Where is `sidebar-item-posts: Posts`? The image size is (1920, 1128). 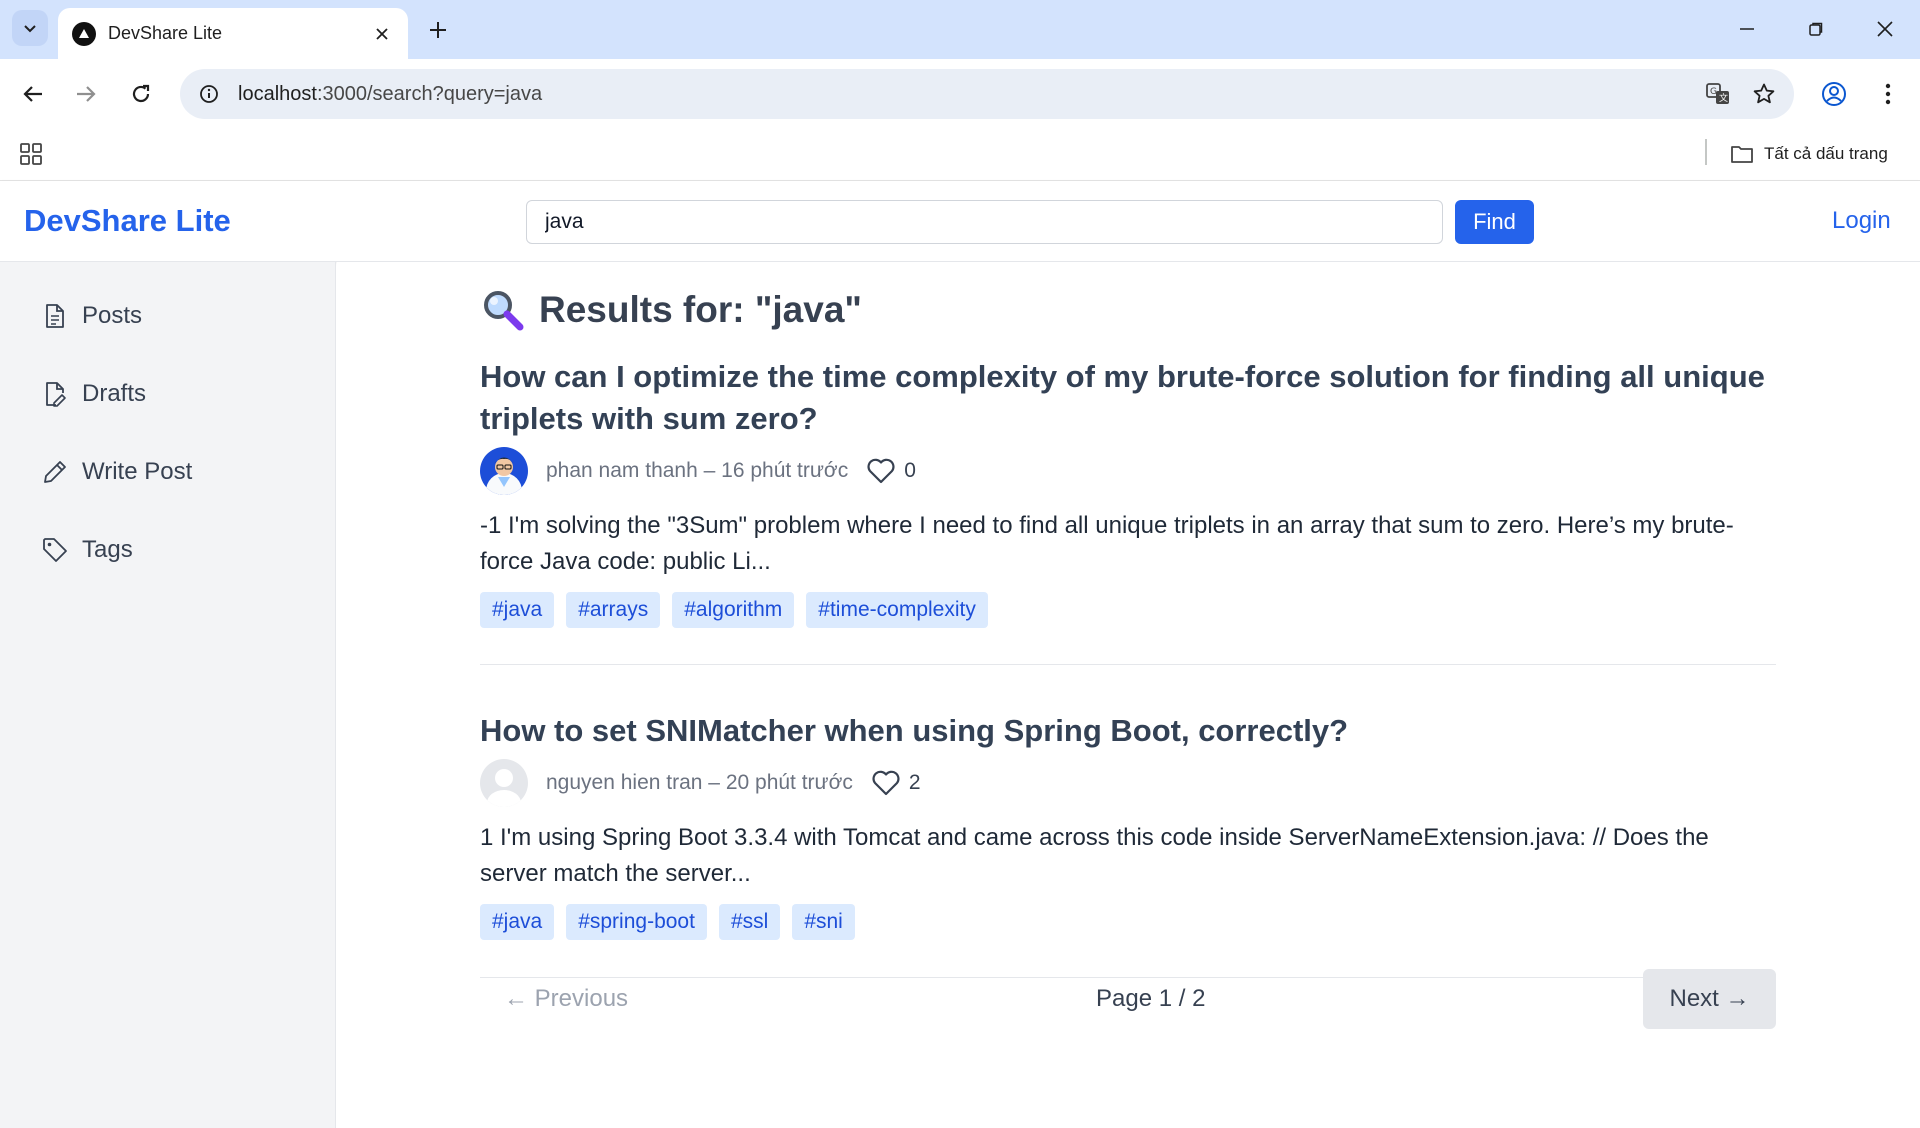
sidebar-item-posts: Posts is located at coordinates (91, 316).